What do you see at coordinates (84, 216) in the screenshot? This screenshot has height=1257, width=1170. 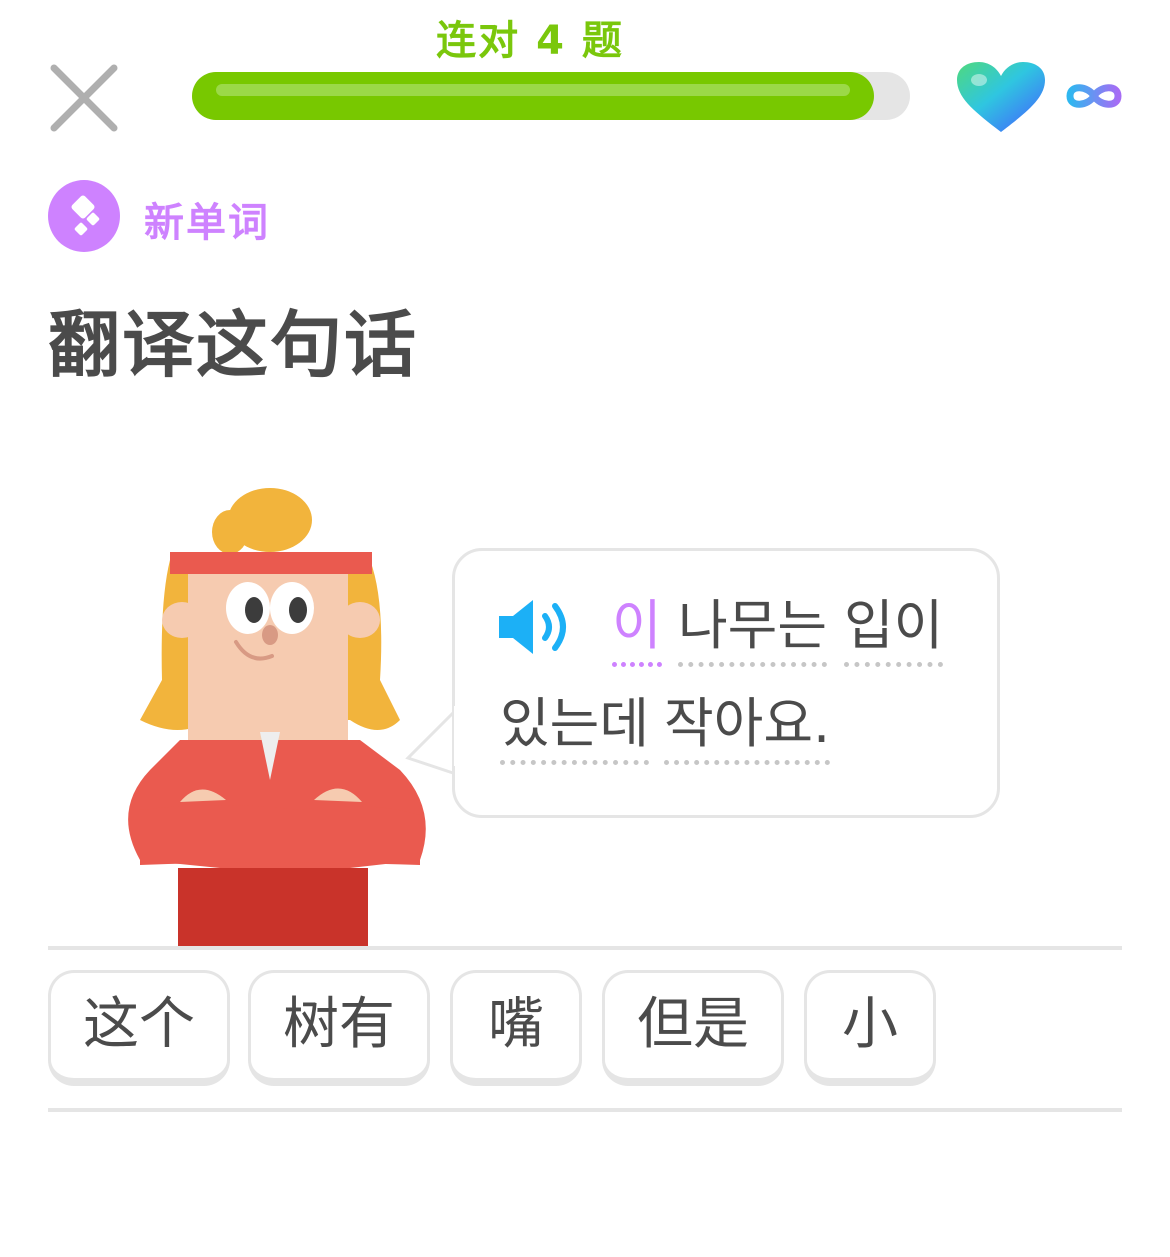 I see `new-word-badge-icon` at bounding box center [84, 216].